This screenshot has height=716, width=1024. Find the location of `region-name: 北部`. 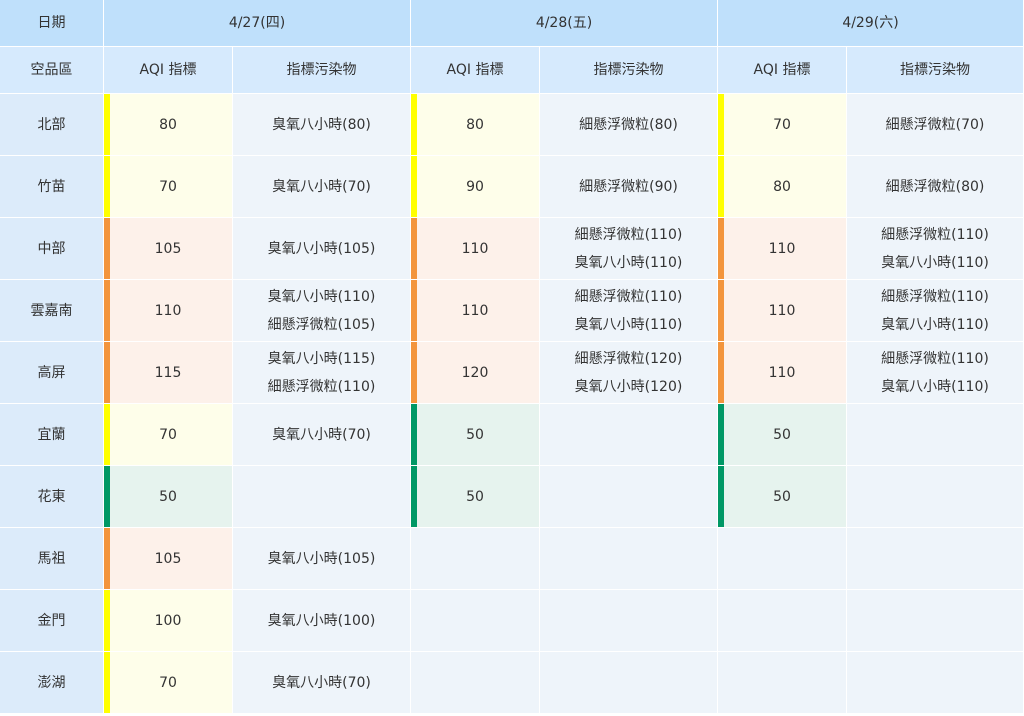

region-name: 北部 is located at coordinates (52, 125).